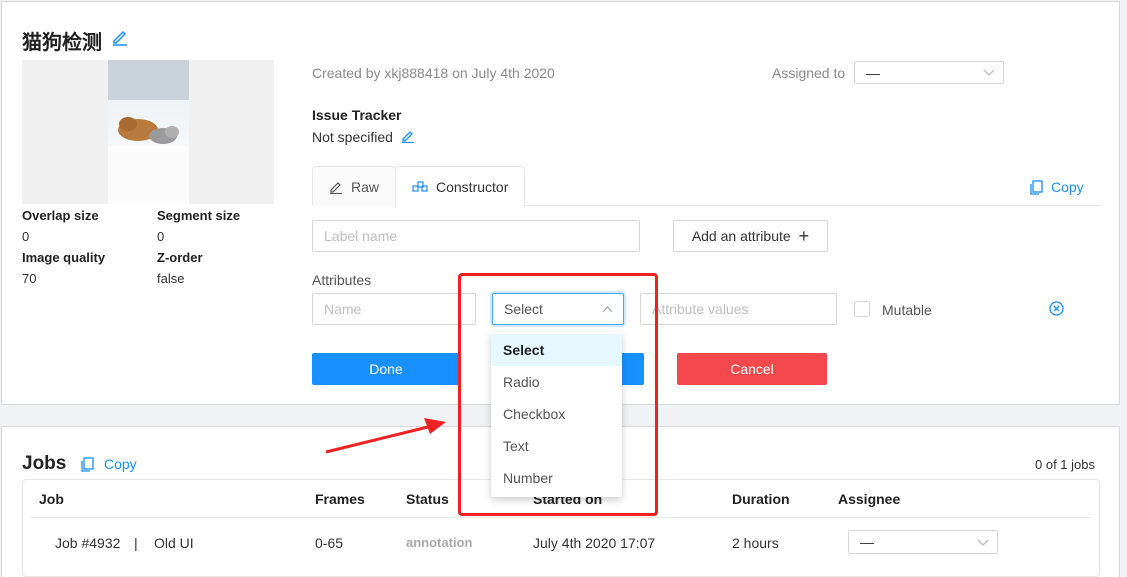  What do you see at coordinates (62, 43) in the screenshot?
I see `task-title: 猫狗检测` at bounding box center [62, 43].